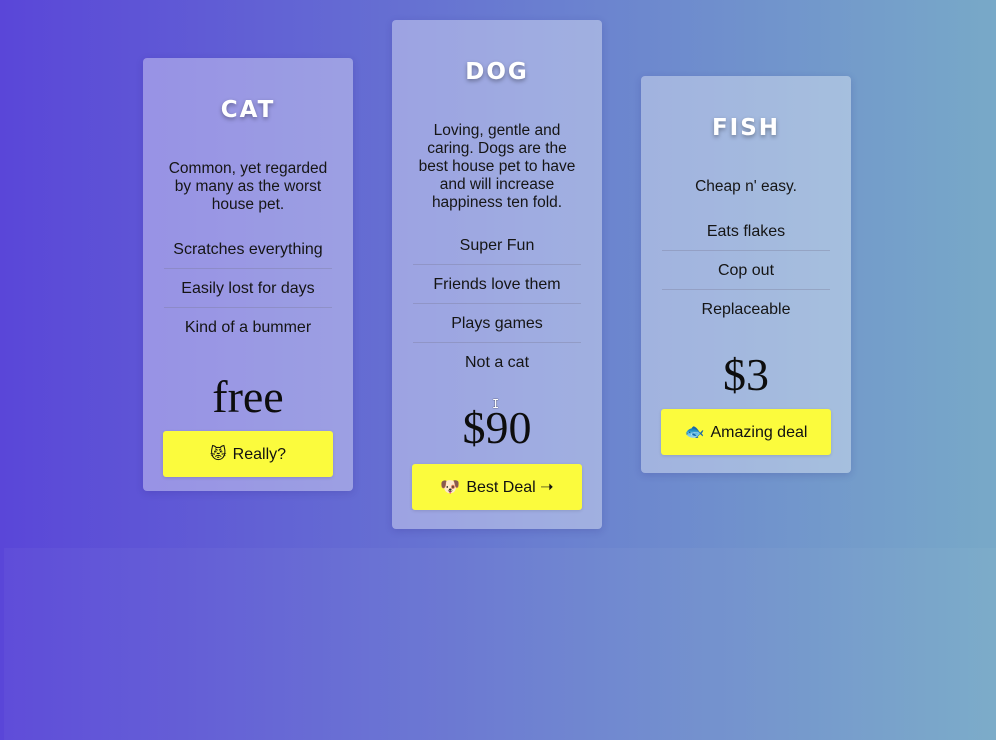  What do you see at coordinates (746, 186) in the screenshot?
I see `plan-description: Cheap n' easy.` at bounding box center [746, 186].